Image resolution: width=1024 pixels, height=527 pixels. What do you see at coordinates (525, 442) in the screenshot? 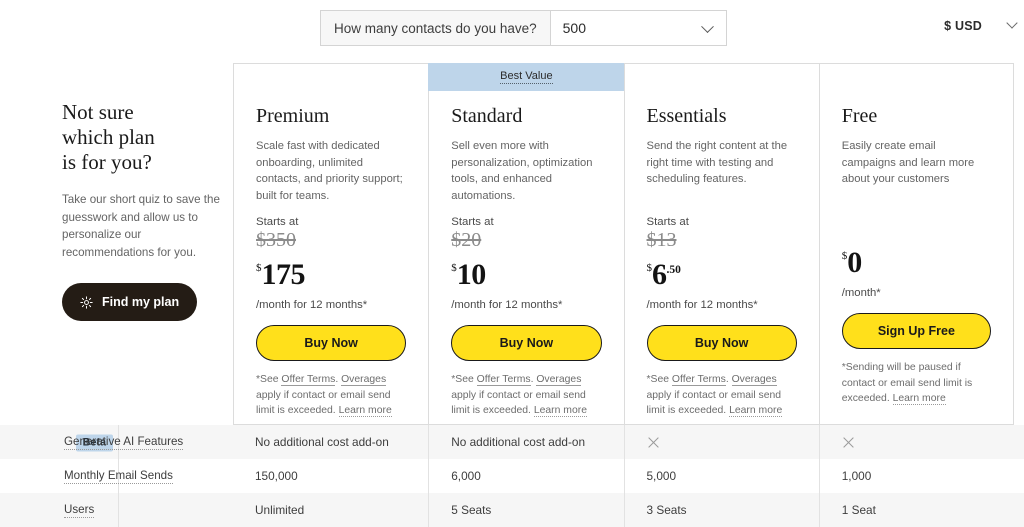
I see `value-cell-standard: No additional cost add-on` at bounding box center [525, 442].